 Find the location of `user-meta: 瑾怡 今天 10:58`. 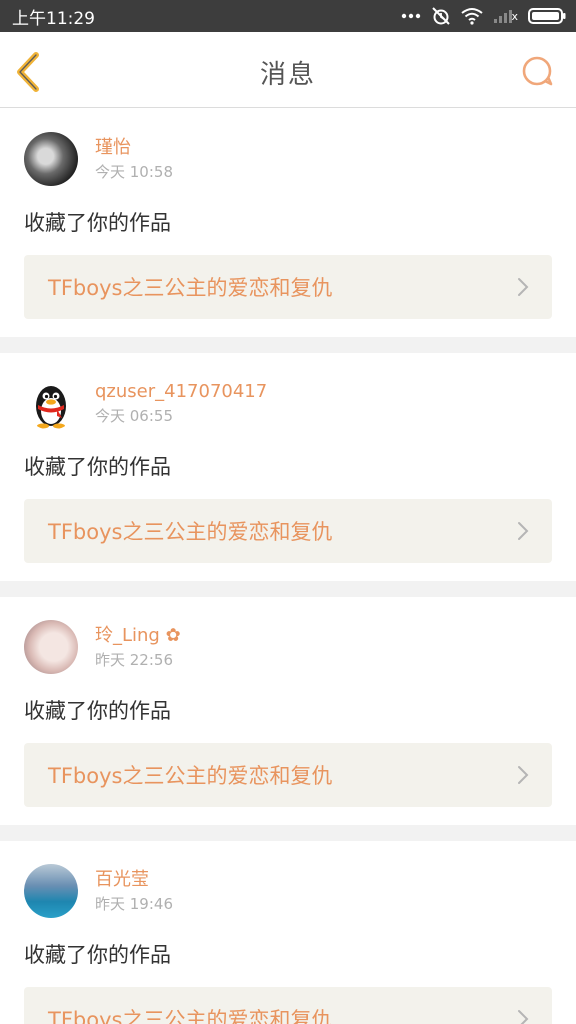

user-meta: 瑾怡 今天 10:58 is located at coordinates (134, 159).